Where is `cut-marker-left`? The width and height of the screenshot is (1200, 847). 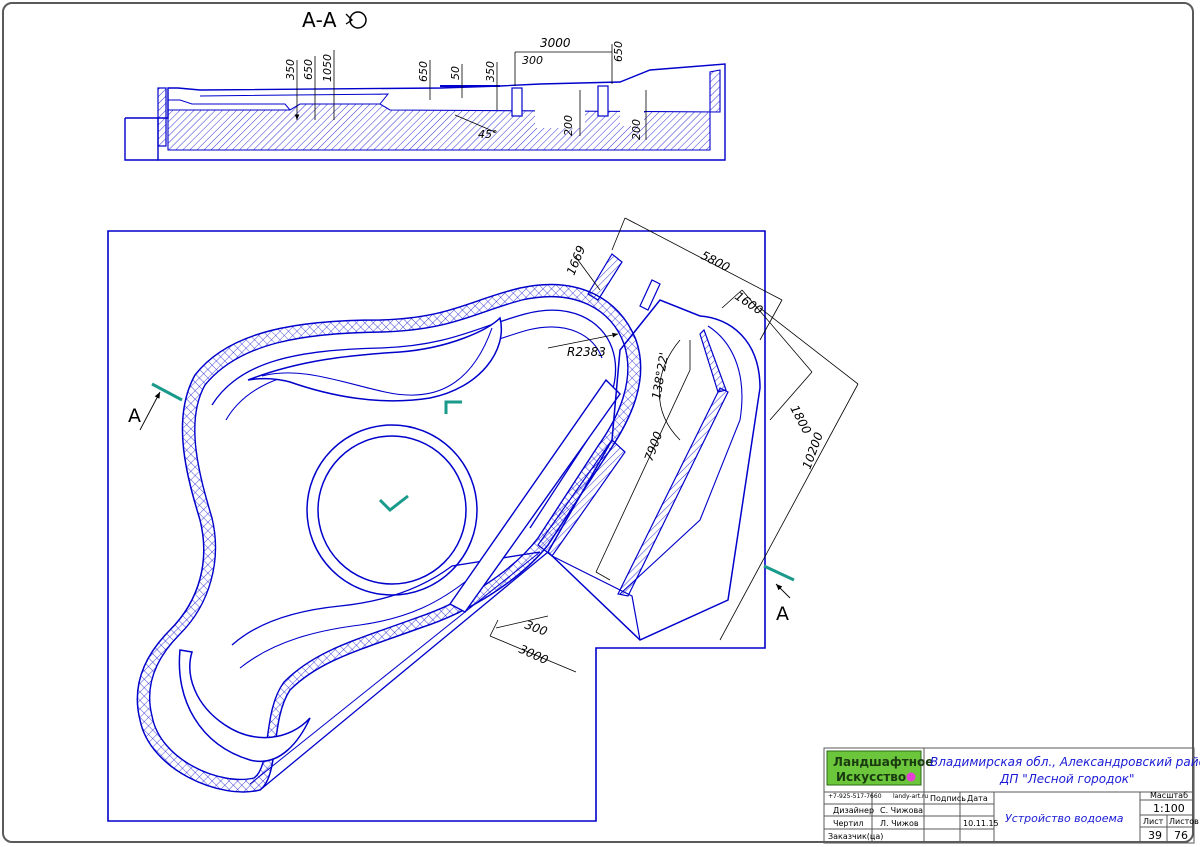 cut-marker-left is located at coordinates (167, 392).